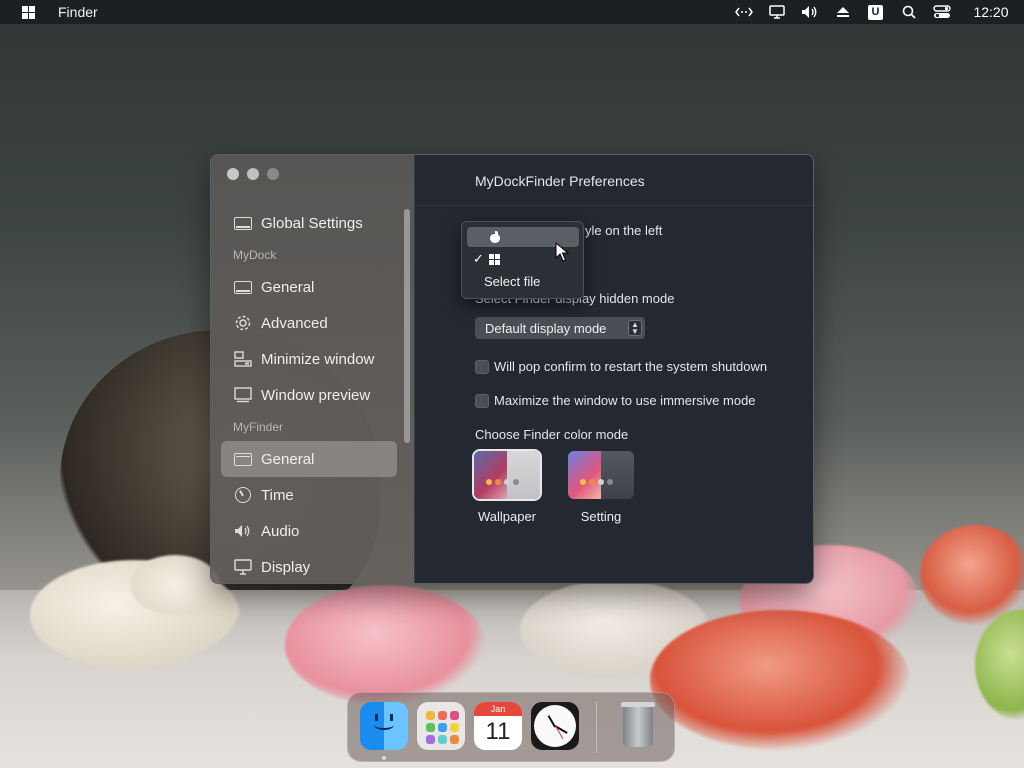 The width and height of the screenshot is (1024, 768). I want to click on sidebar-item-label: Global Settings, so click(312, 223).